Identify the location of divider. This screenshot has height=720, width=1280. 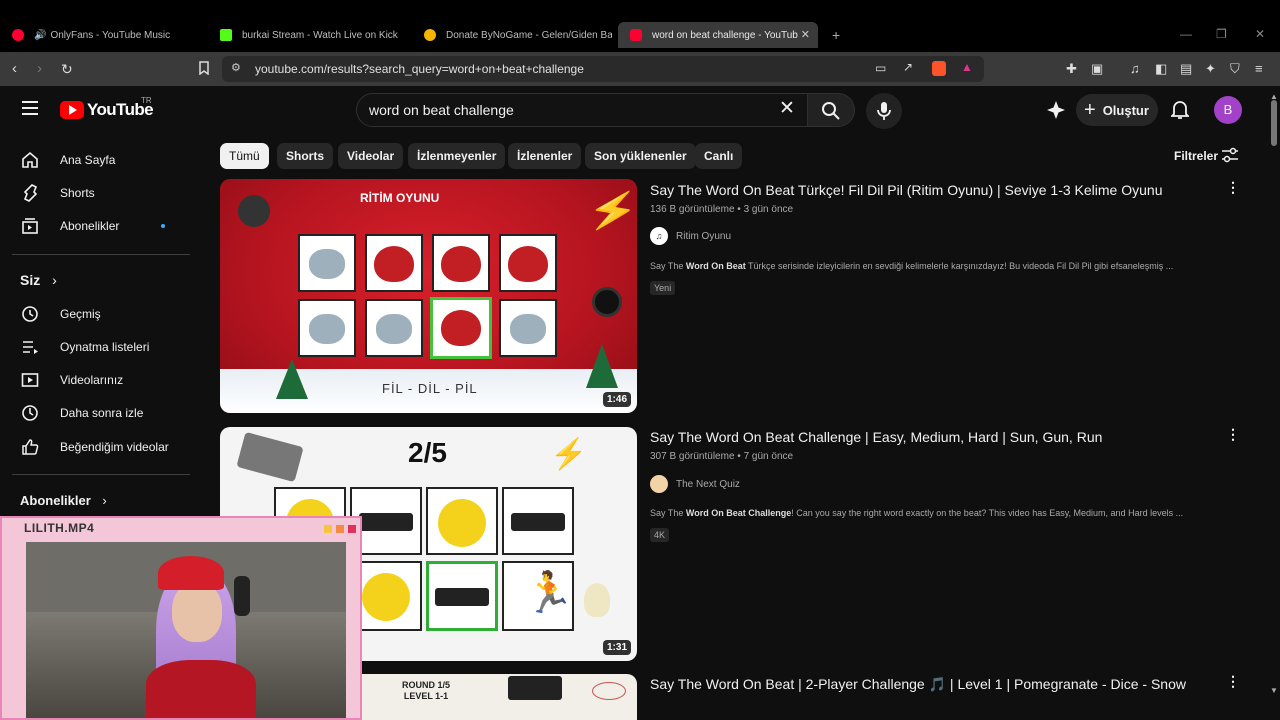
(101, 474).